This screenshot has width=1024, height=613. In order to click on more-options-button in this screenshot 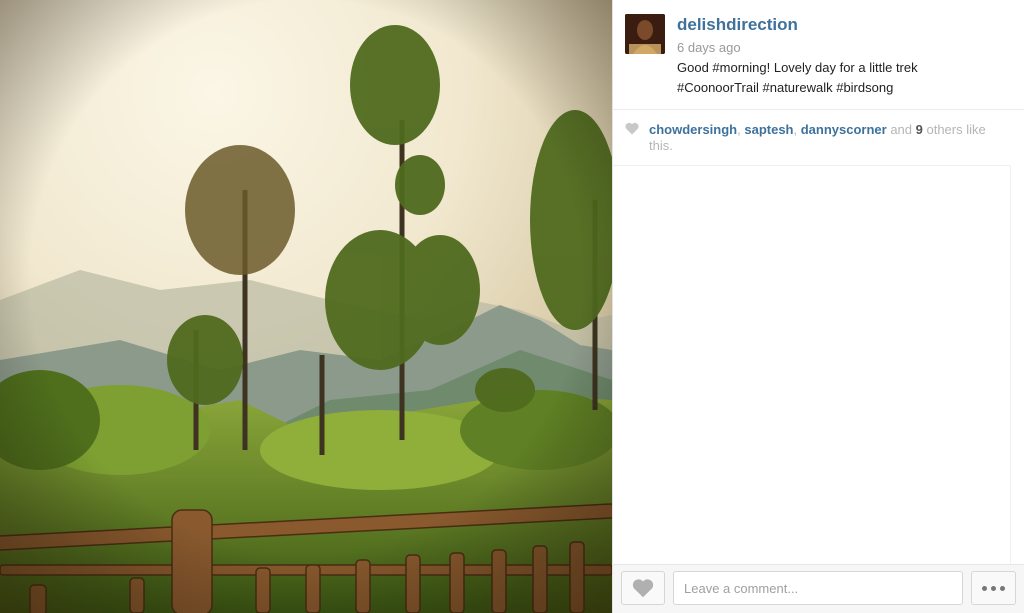, I will do `click(993, 588)`.